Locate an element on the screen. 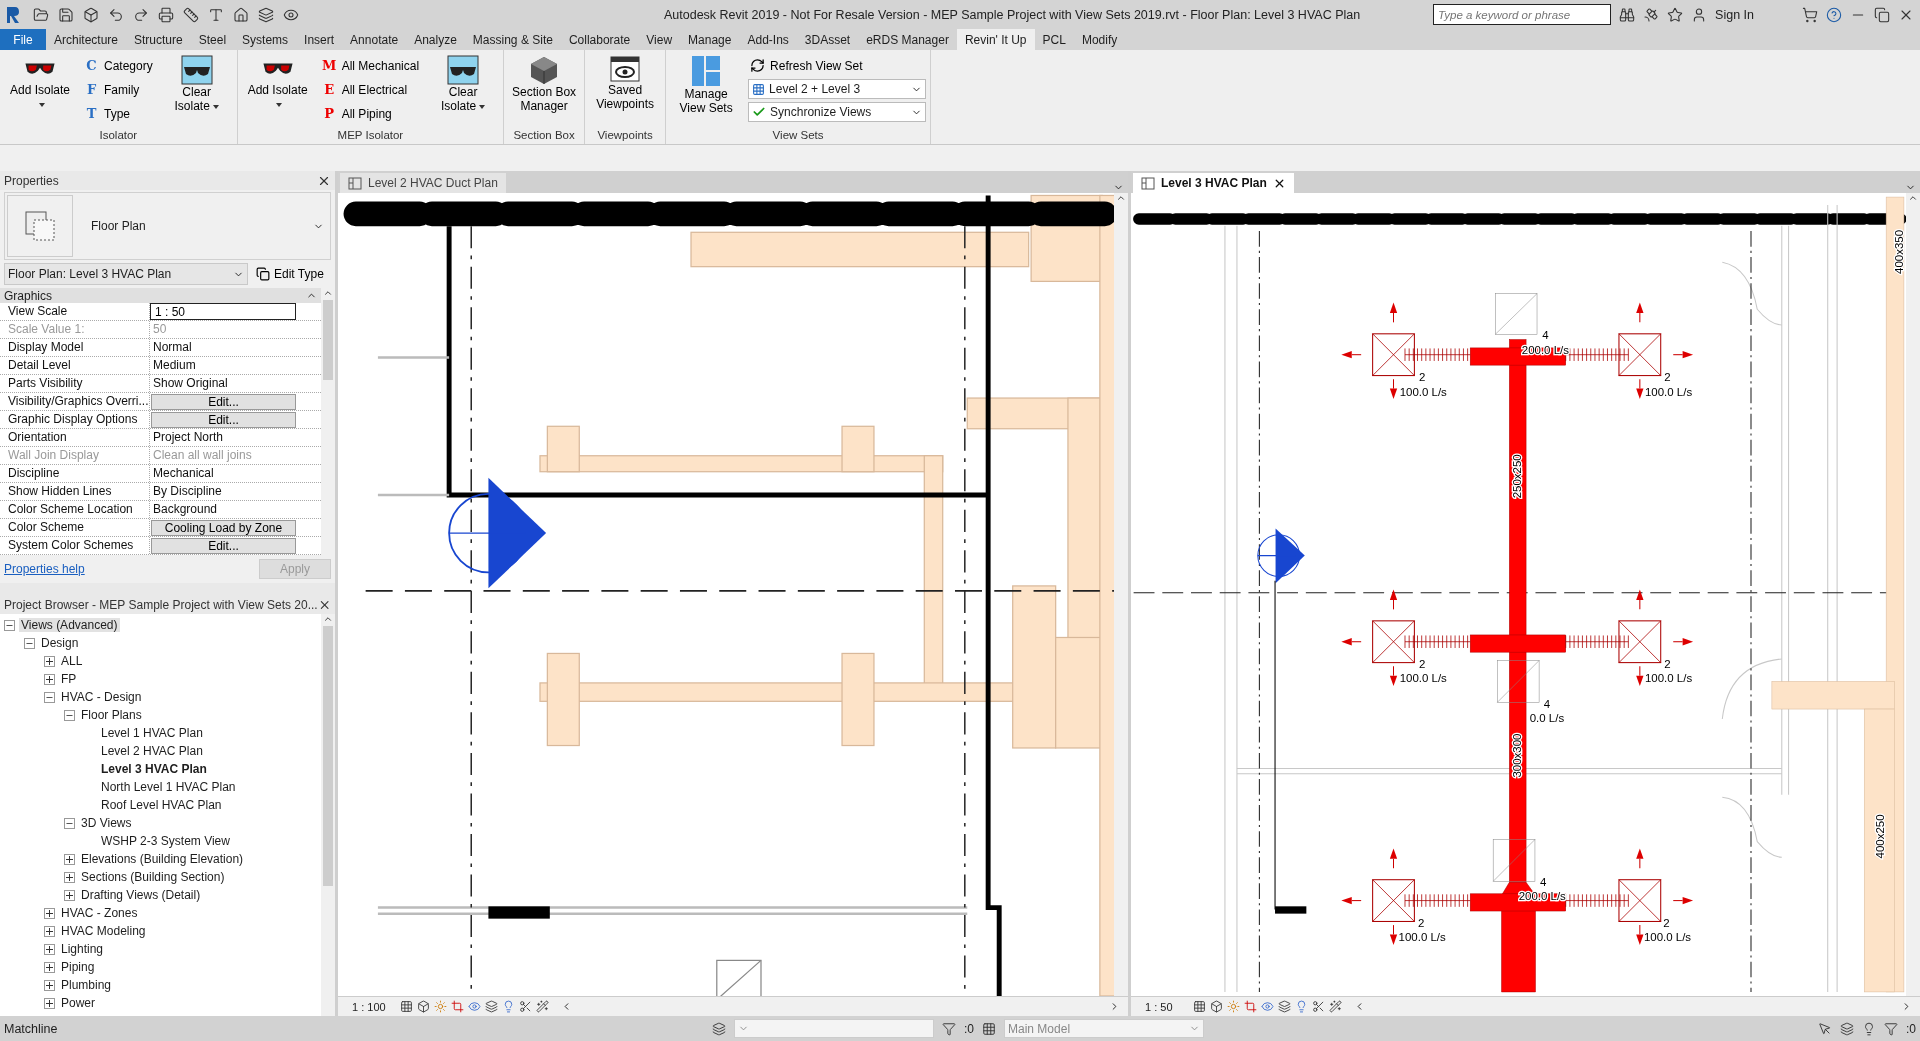  synchronize-views-dropdown: Synchronize Views is located at coordinates (837, 112).